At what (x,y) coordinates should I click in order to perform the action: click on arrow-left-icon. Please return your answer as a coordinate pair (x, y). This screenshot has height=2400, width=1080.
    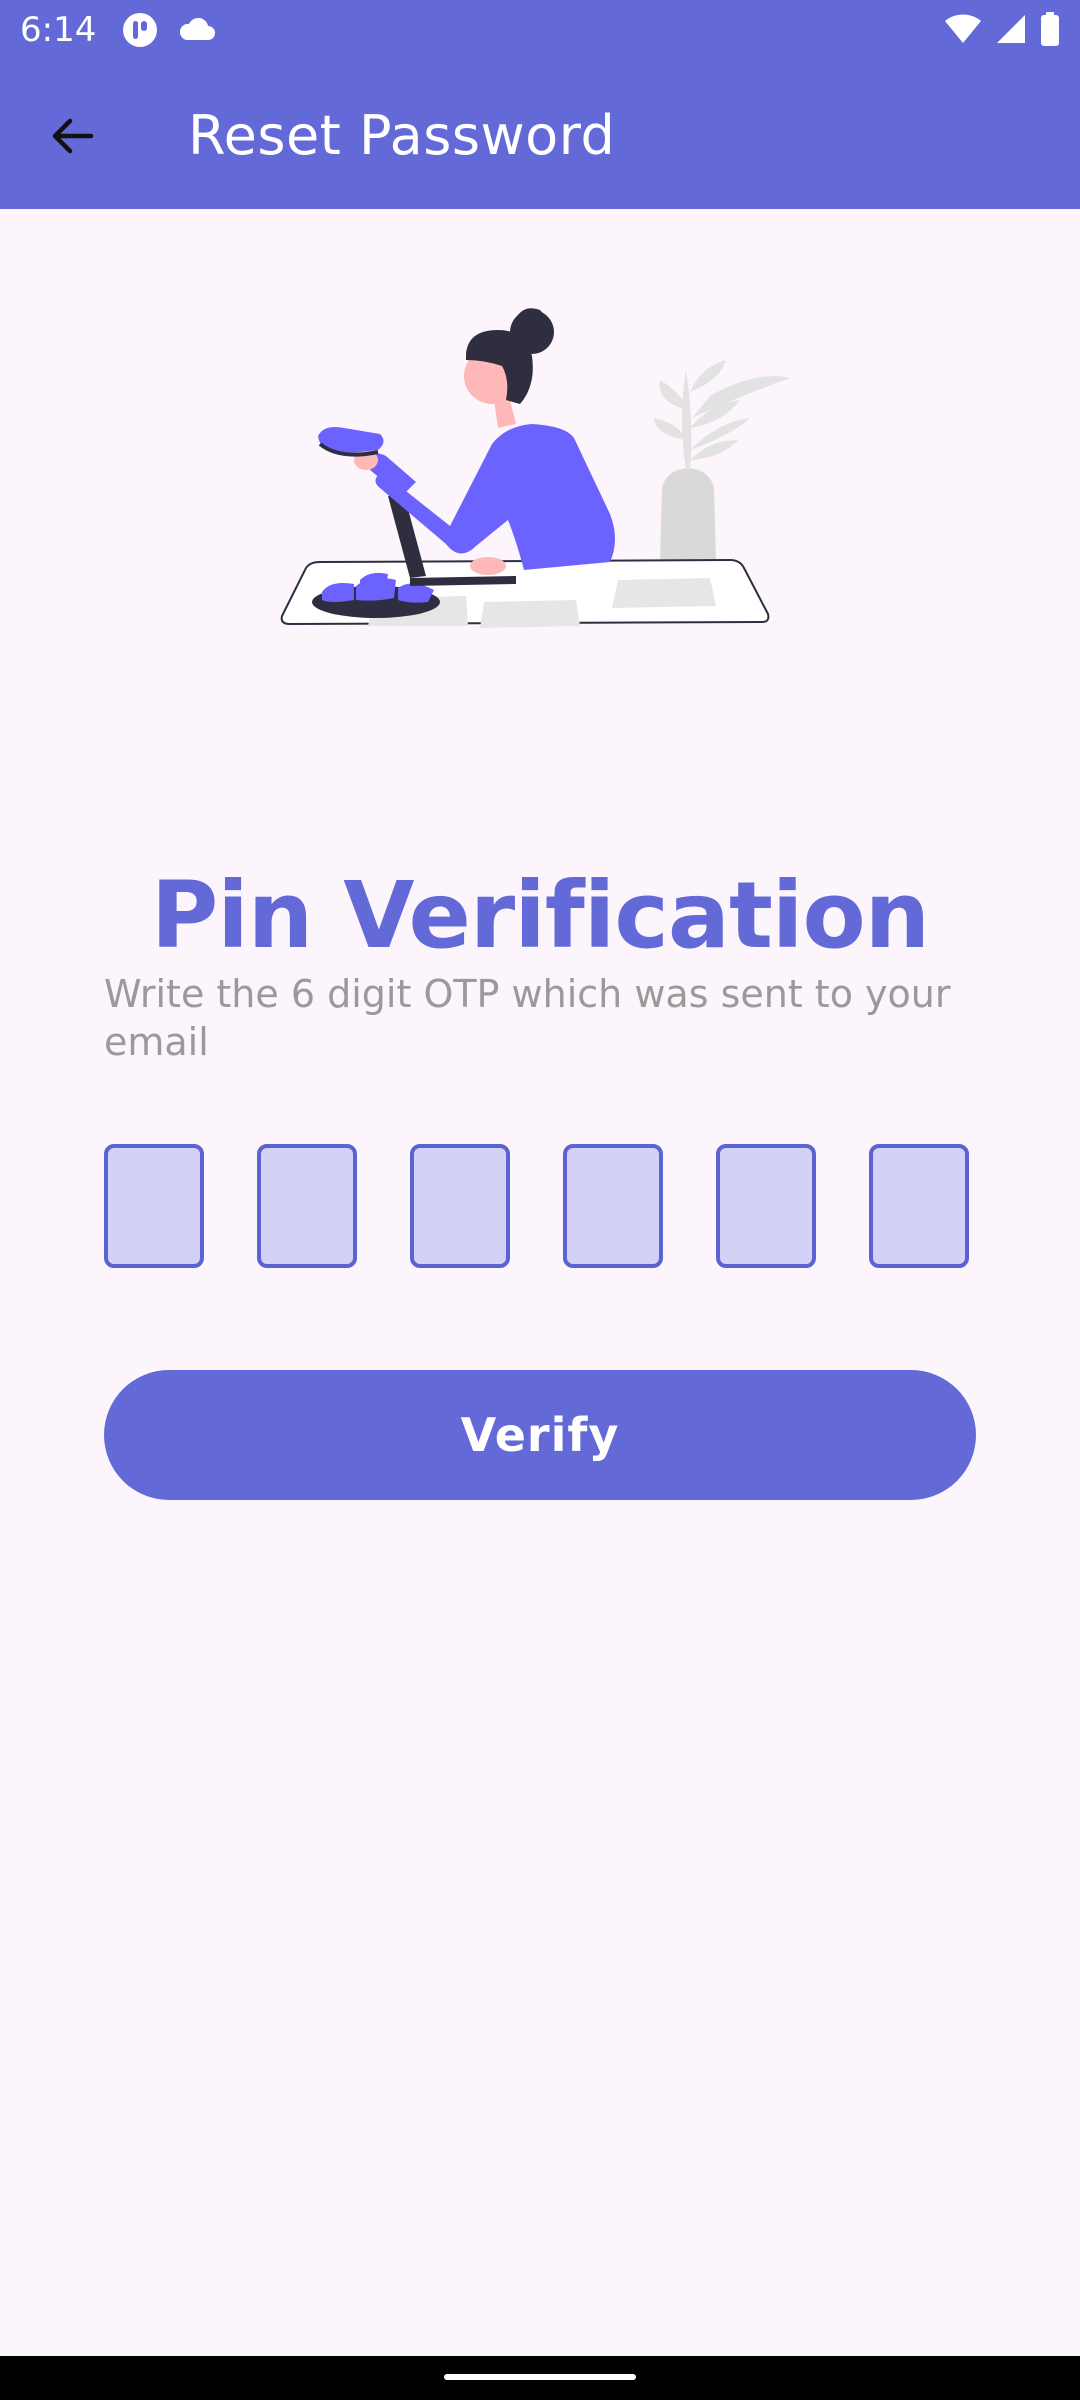
    Looking at the image, I should click on (72, 138).